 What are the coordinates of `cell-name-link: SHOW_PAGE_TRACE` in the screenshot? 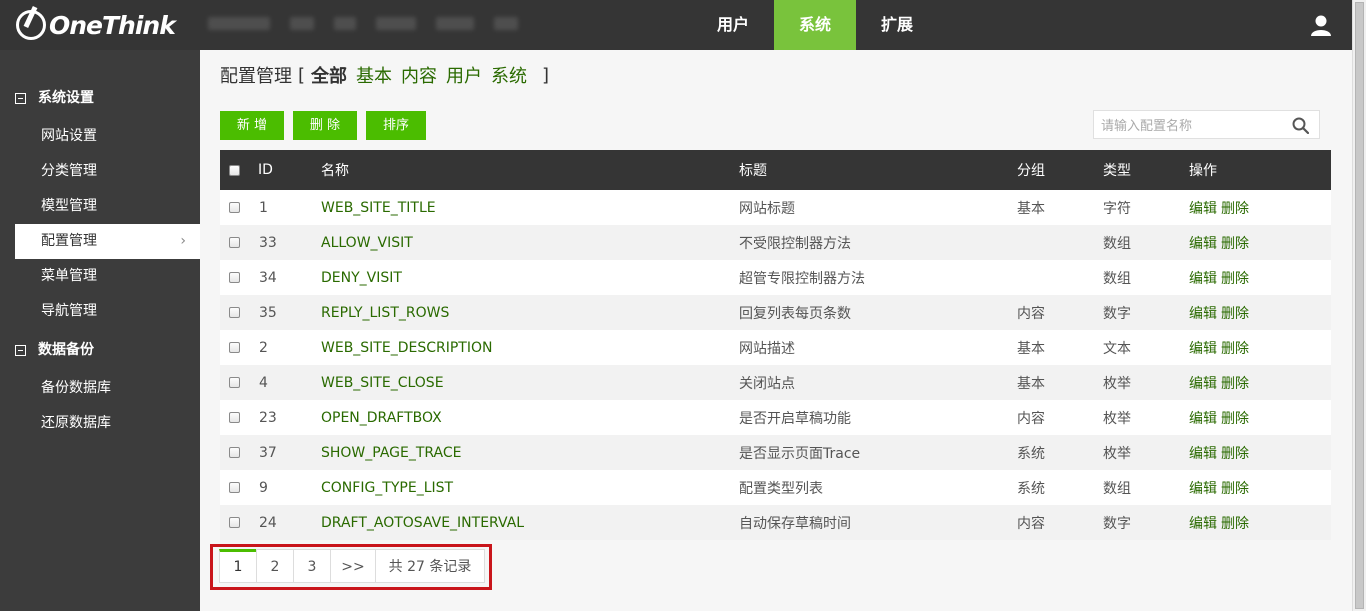 It's located at (391, 452).